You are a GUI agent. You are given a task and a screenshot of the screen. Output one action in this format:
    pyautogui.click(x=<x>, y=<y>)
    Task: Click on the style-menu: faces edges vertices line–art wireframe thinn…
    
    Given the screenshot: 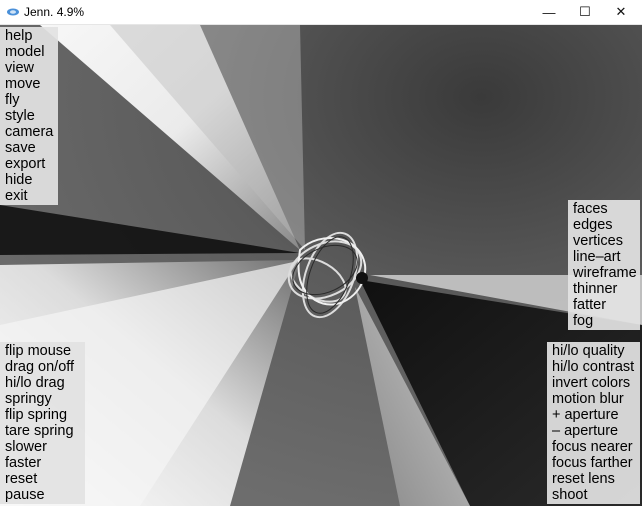 What is the action you would take?
    pyautogui.click(x=604, y=265)
    